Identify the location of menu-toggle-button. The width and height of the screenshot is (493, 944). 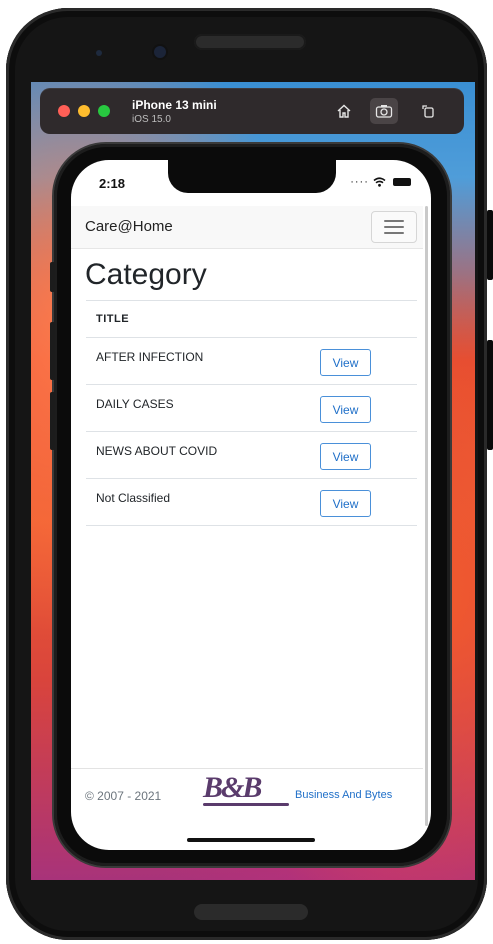
(394, 227).